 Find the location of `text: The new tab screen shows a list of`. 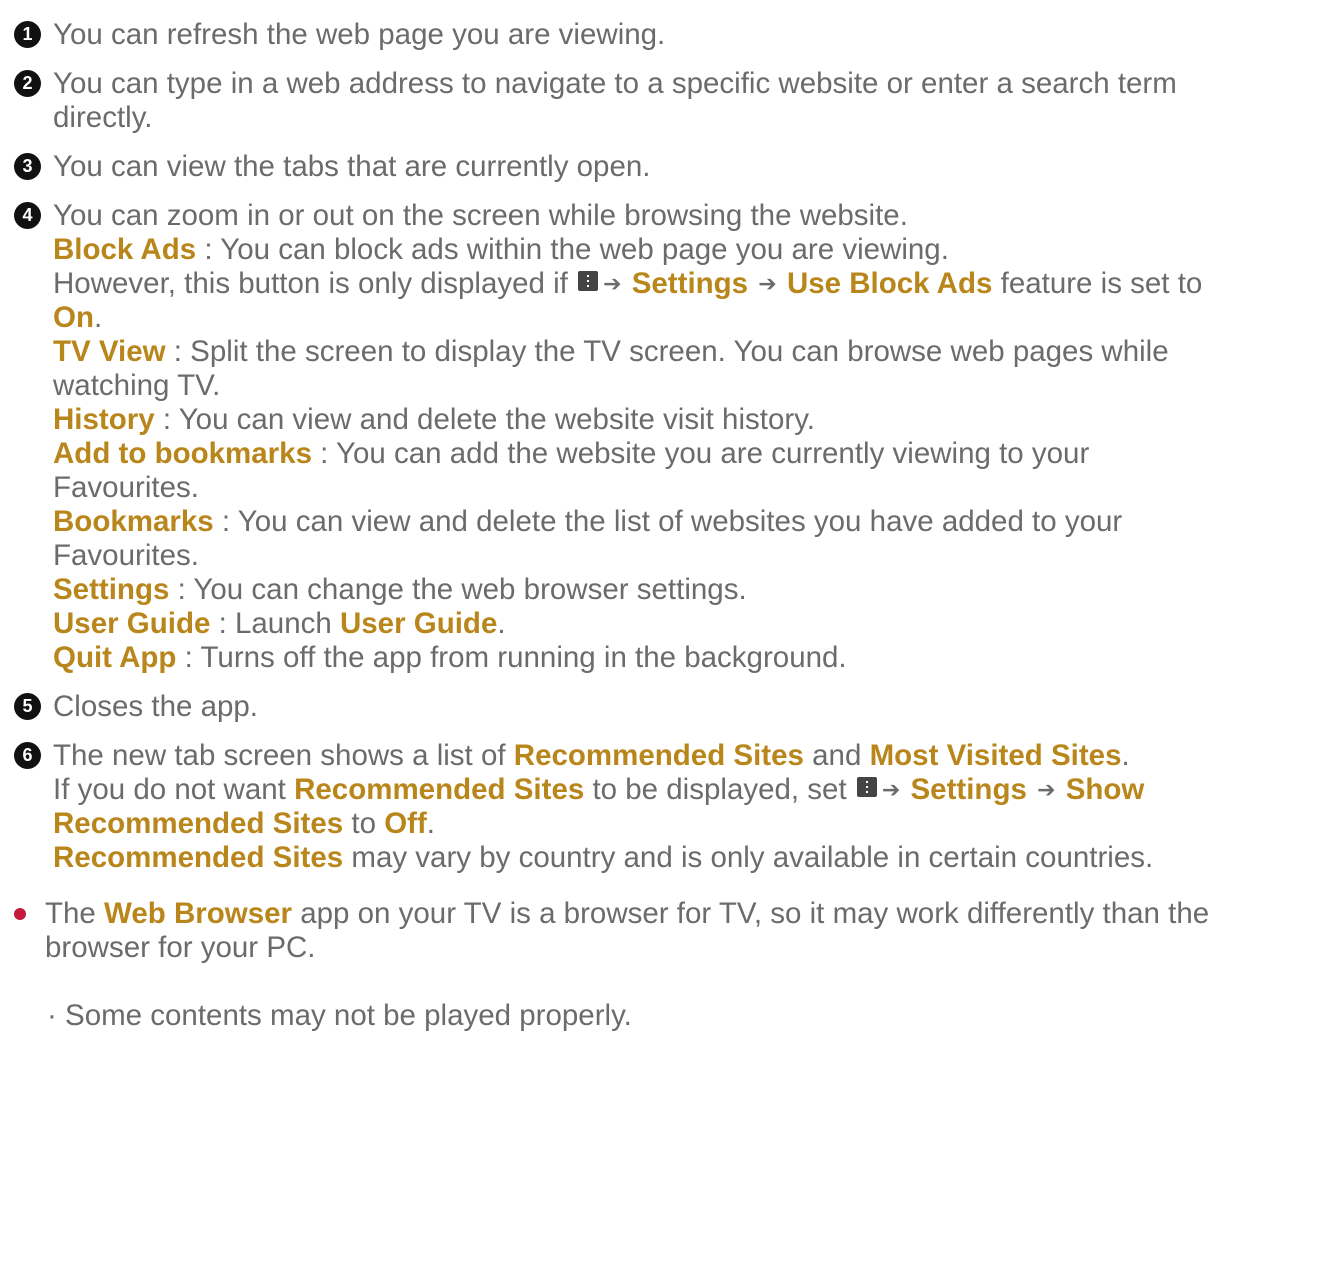

text: The new tab screen shows a list of is located at coordinates (283, 755).